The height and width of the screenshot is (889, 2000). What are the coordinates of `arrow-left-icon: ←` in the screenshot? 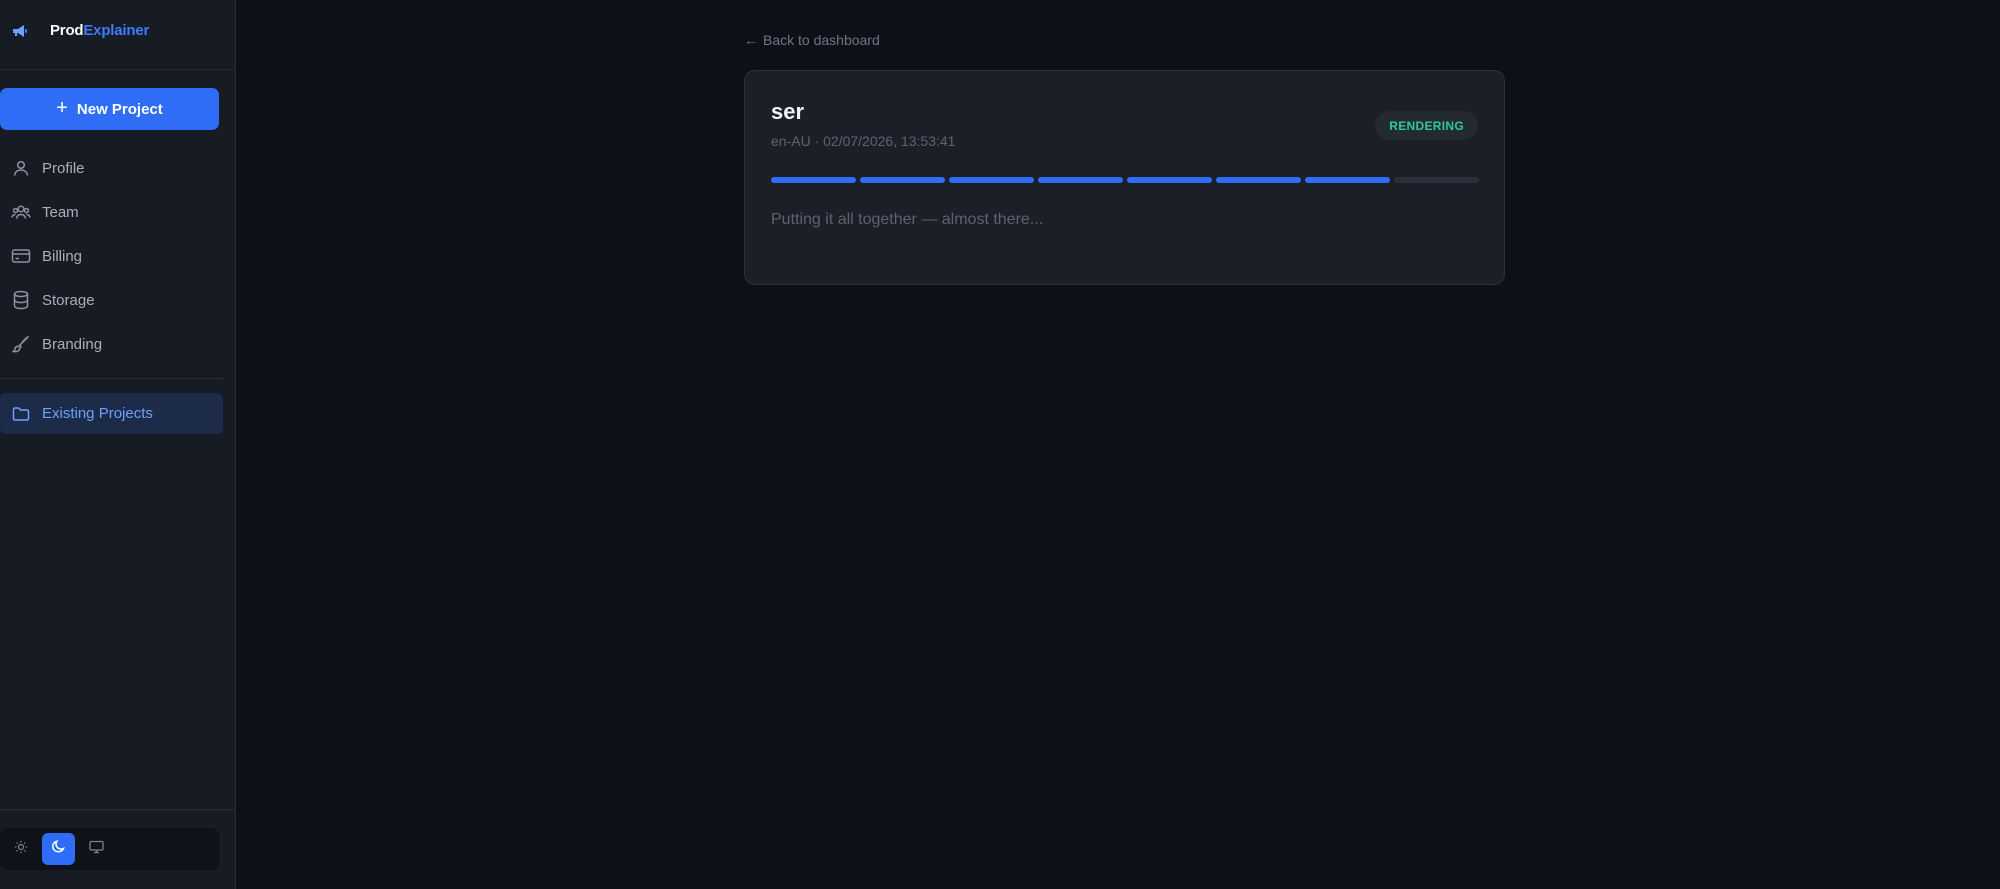 It's located at (751, 40).